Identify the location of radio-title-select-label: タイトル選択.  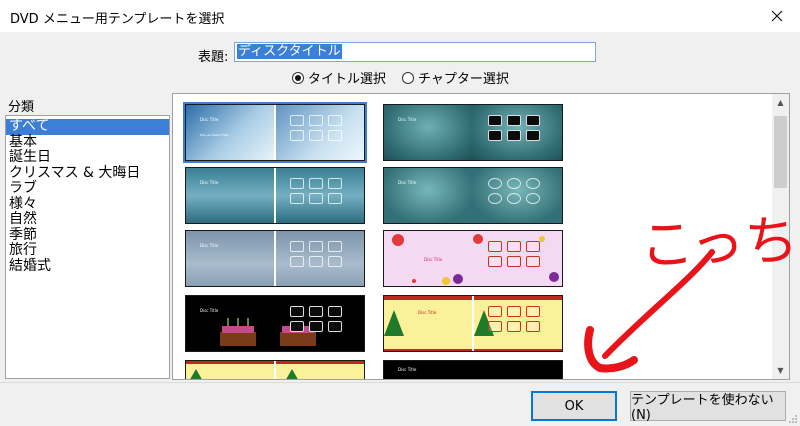
(347, 79).